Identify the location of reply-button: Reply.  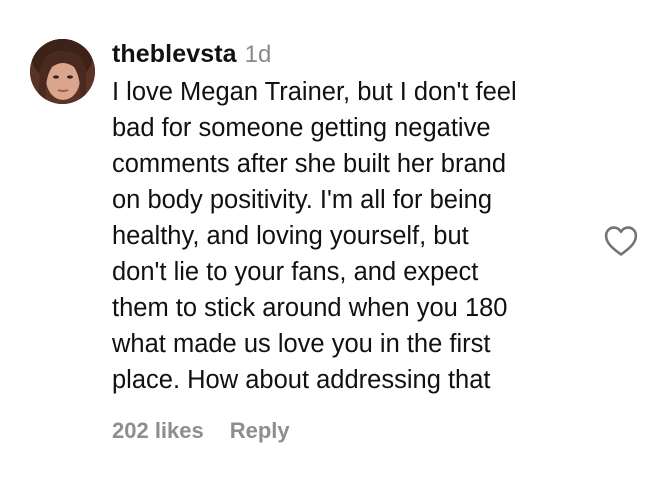
(260, 431).